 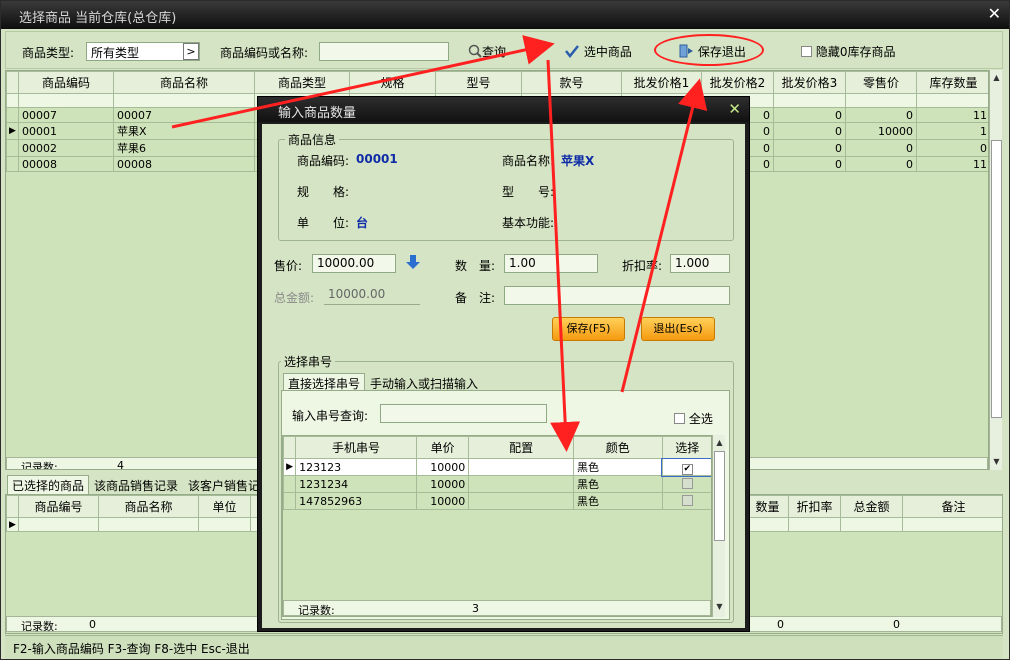 What do you see at coordinates (312, 139) in the screenshot?
I see `product-info-caption: 商品信息` at bounding box center [312, 139].